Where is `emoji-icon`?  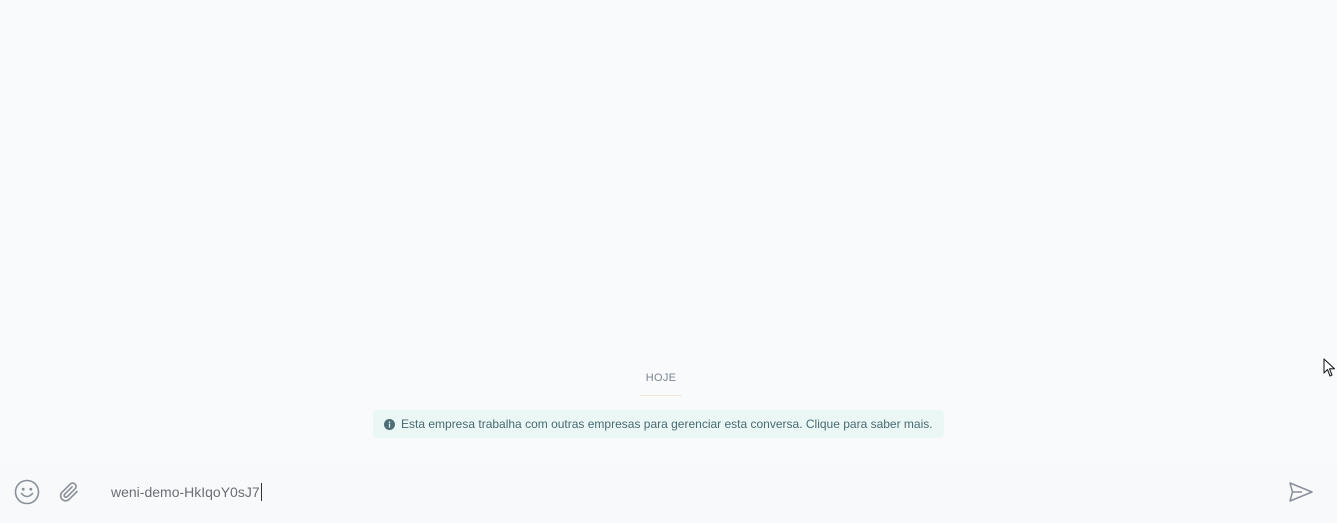
emoji-icon is located at coordinates (27, 492).